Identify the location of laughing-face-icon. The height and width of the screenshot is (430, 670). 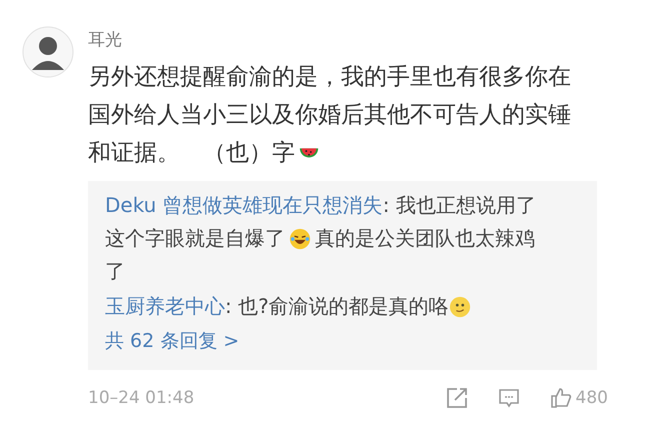
(300, 239).